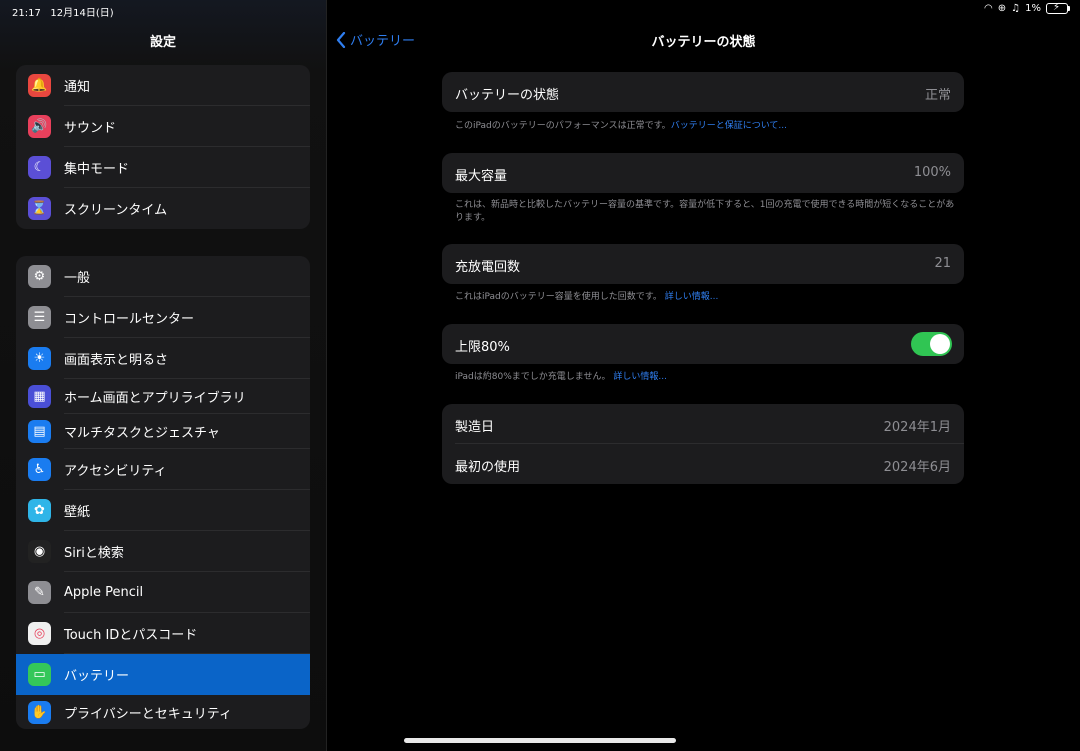 The image size is (1080, 751). Describe the element at coordinates (163, 510) in the screenshot. I see `sidebar-item-flower: ✿ 壁紙` at that location.